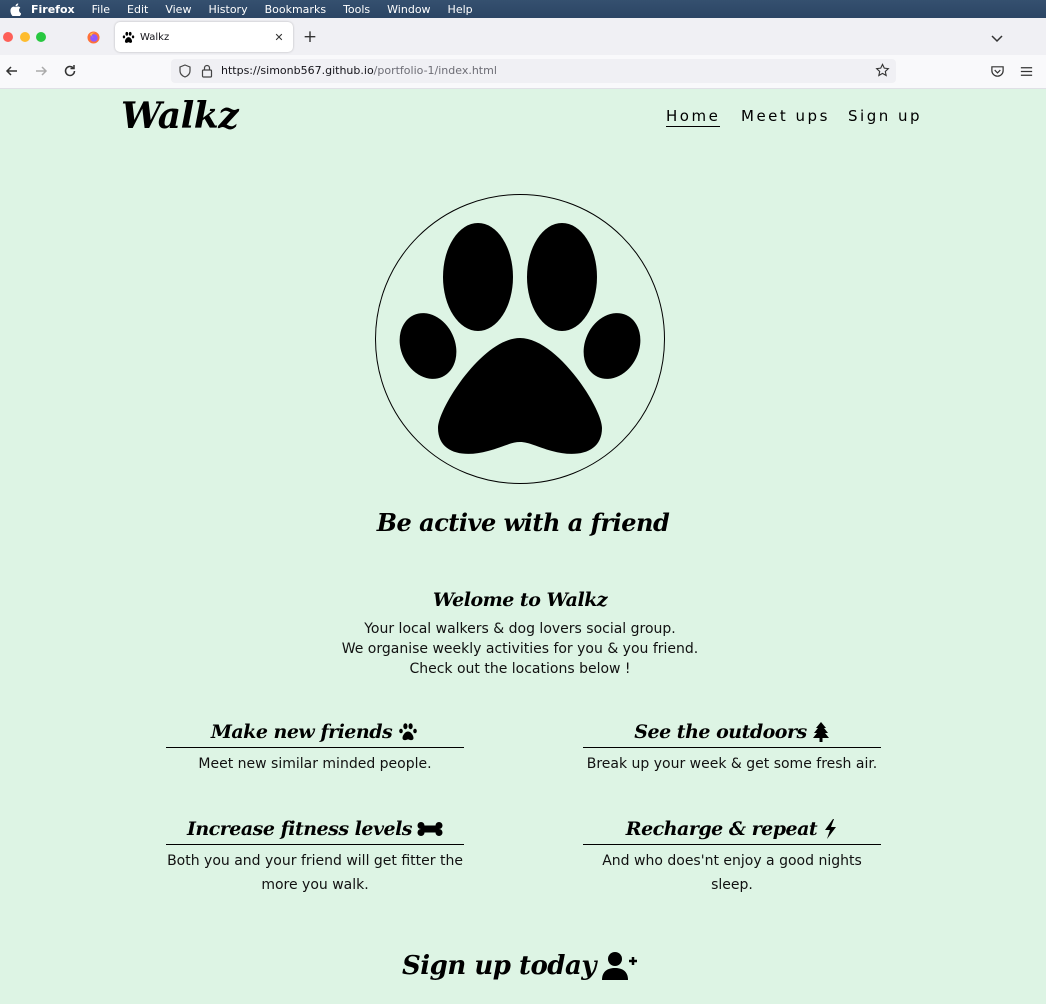 This screenshot has height=1004, width=1046. What do you see at coordinates (279, 37) in the screenshot?
I see `tab-close-icon: ✕` at bounding box center [279, 37].